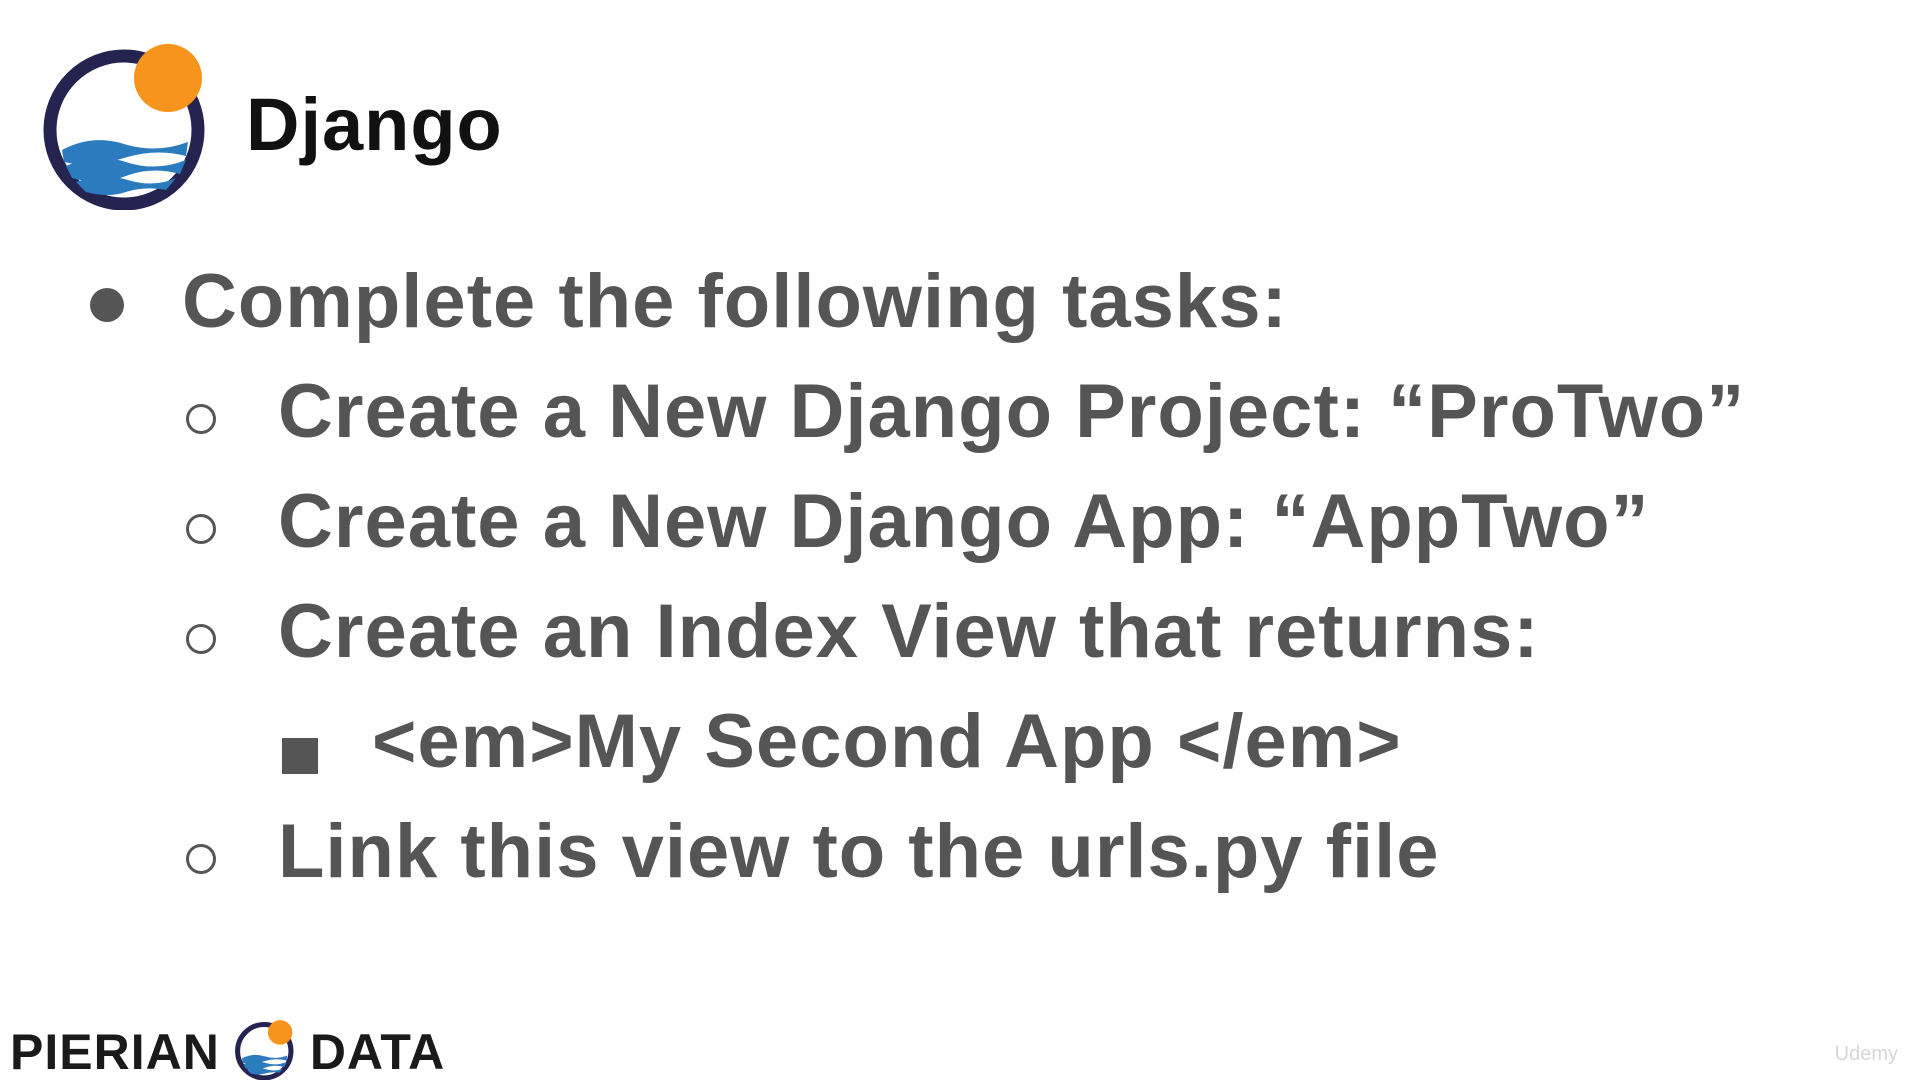  I want to click on list-item: Create a New Django Project: “ProTwo”, so click(966, 411).